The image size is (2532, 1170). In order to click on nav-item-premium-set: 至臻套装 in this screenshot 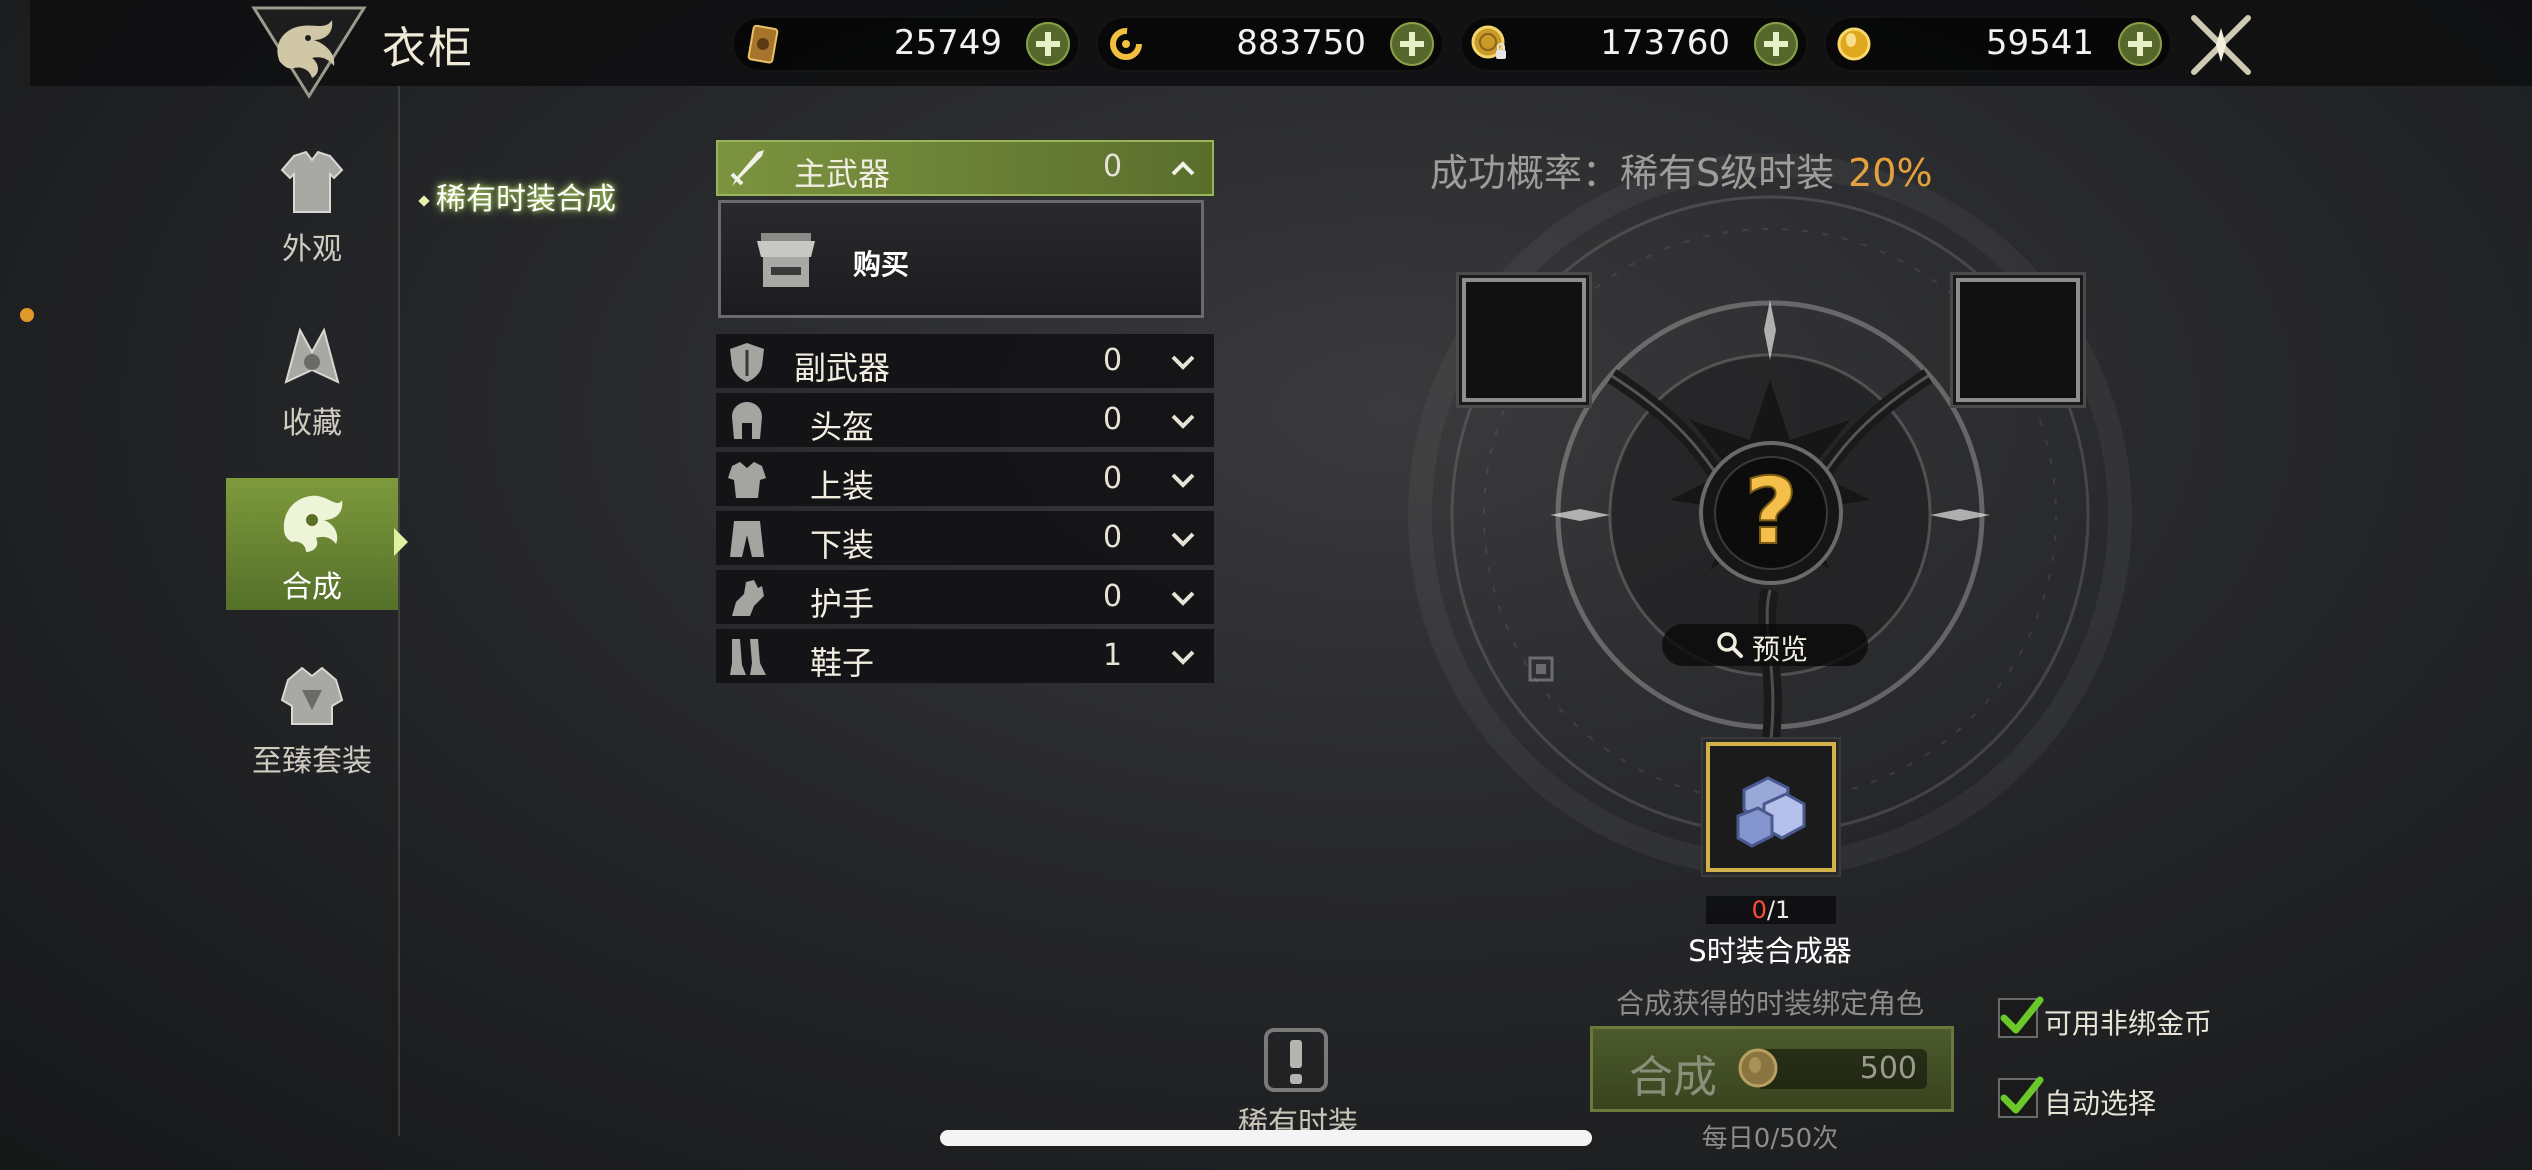, I will do `click(312, 718)`.